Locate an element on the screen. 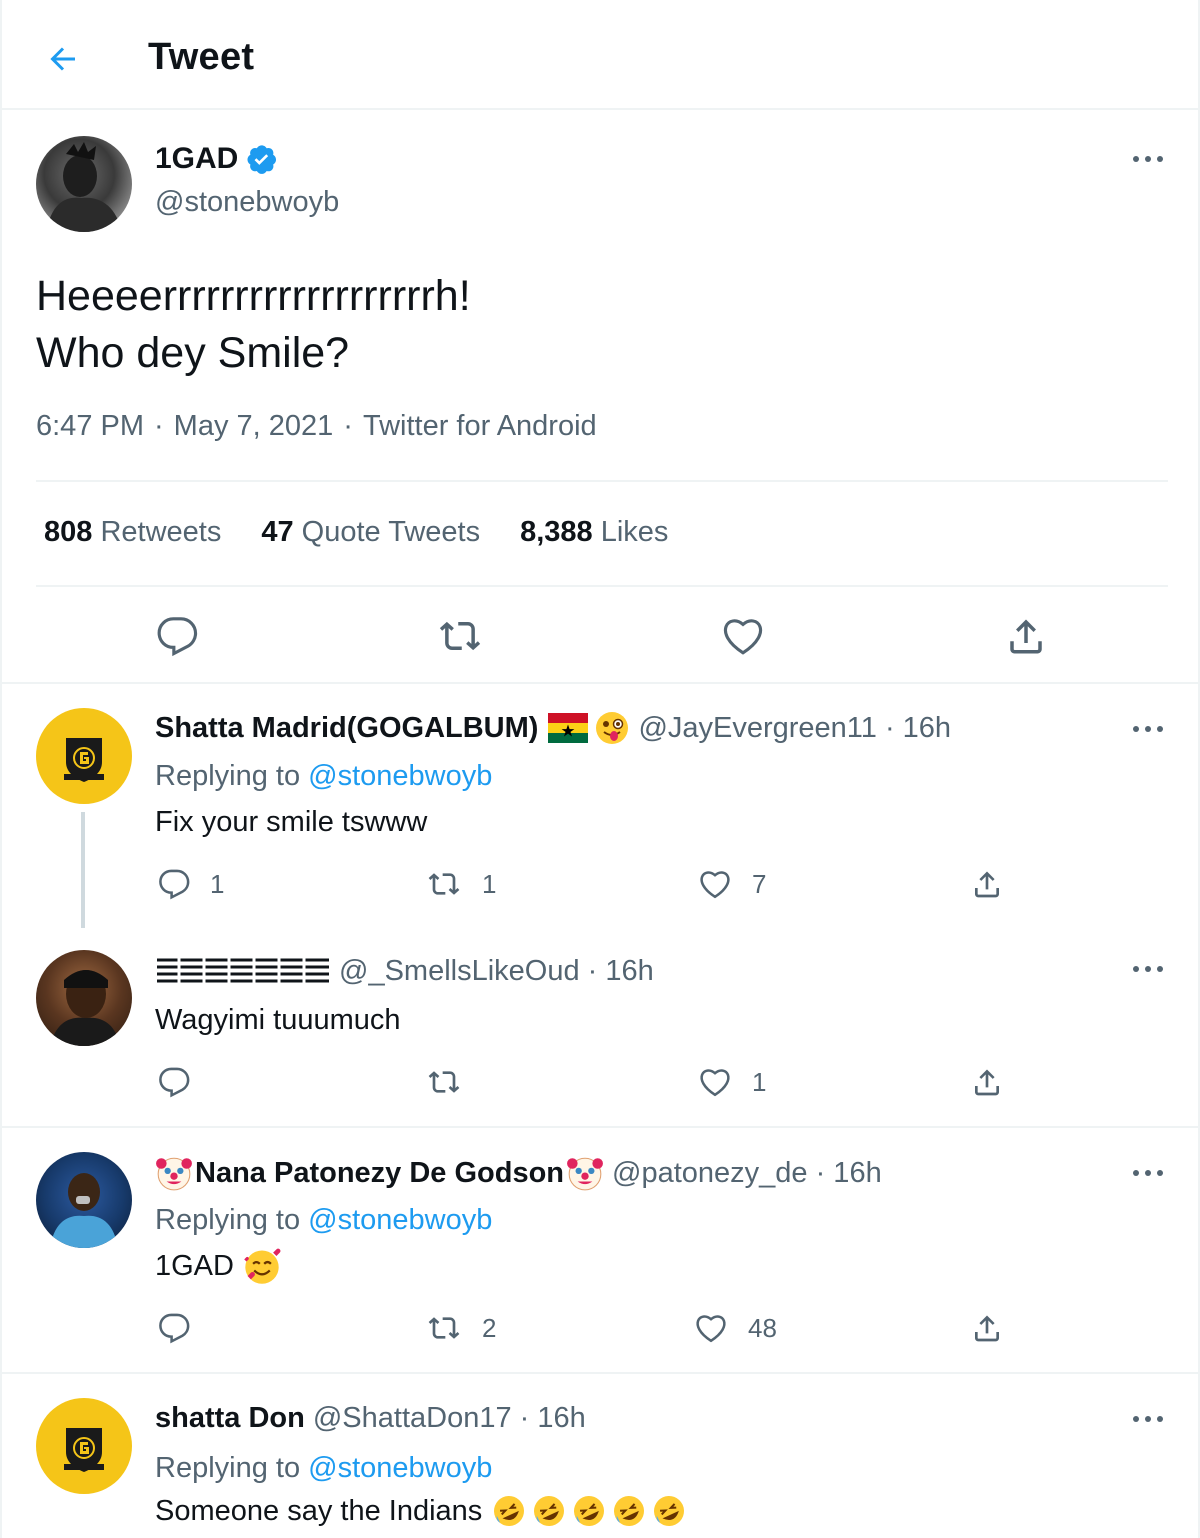 The image size is (1200, 1538). tweet-source: Twitter for Android is located at coordinates (480, 426).